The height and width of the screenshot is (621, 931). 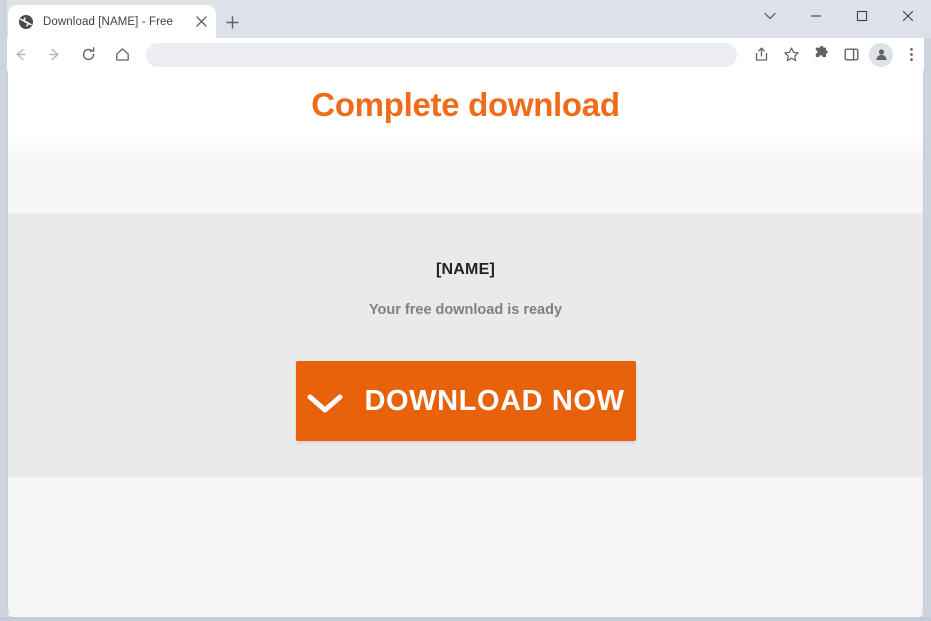 What do you see at coordinates (54, 55) in the screenshot?
I see `forward-icon` at bounding box center [54, 55].